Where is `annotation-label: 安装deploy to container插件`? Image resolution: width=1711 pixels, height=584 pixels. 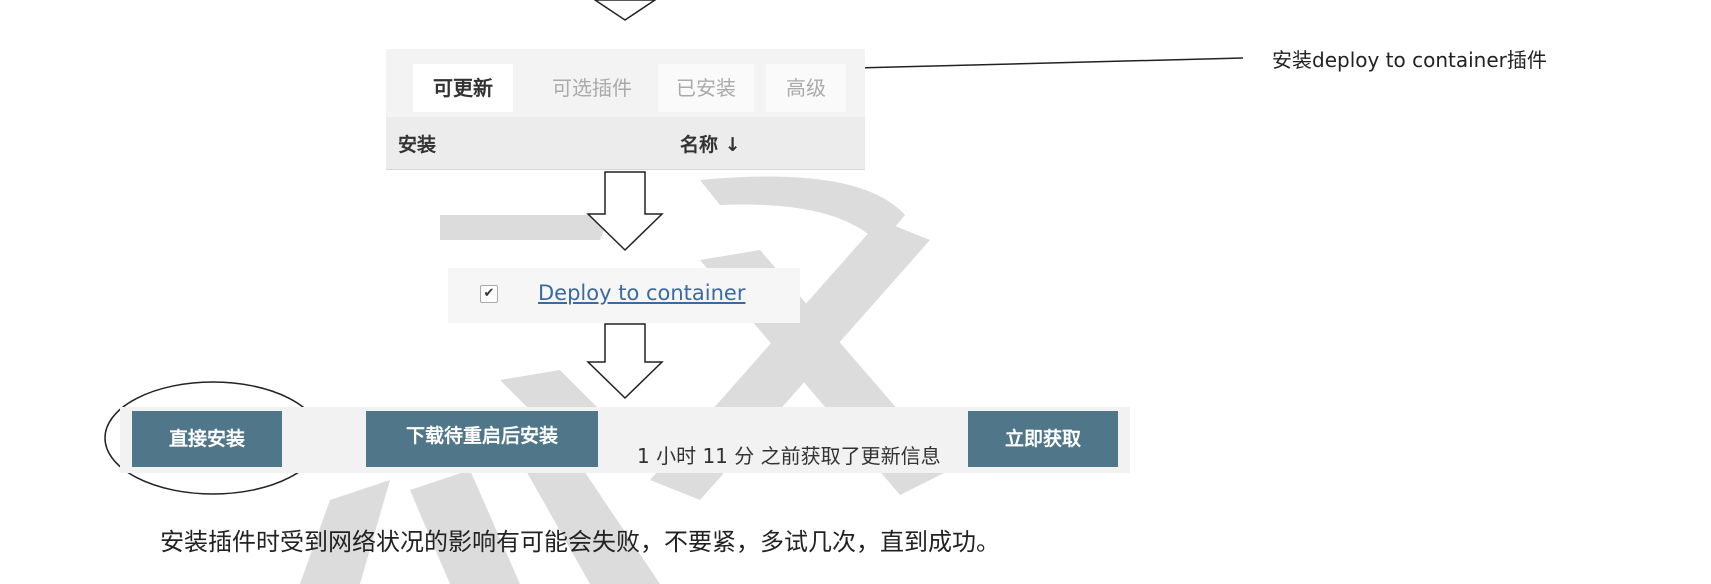 annotation-label: 安装deploy to container插件 is located at coordinates (1409, 60).